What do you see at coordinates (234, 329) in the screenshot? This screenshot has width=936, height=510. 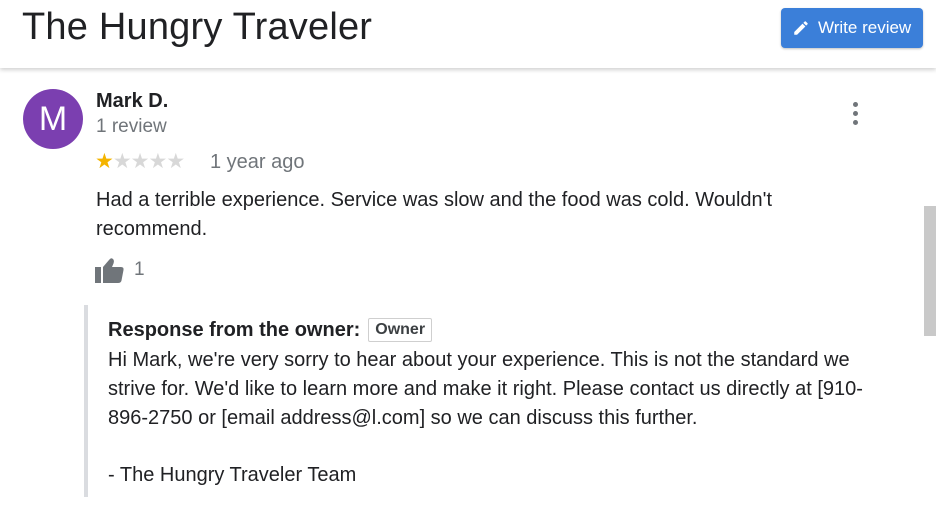 I see `owner-response-title: Response from the owner:` at bounding box center [234, 329].